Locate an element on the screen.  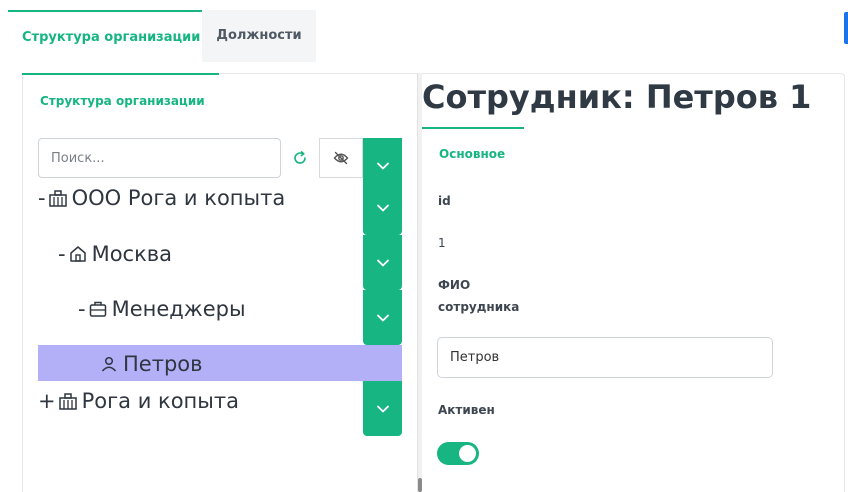
fio-label-line: ФИО is located at coordinates (454, 285).